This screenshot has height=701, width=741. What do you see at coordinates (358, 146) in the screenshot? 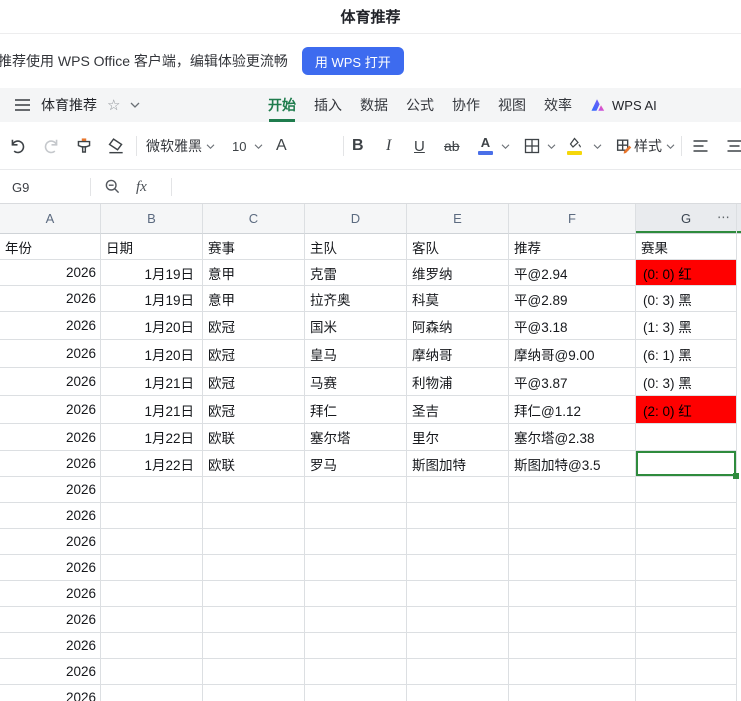
I see `bold-button: B` at bounding box center [358, 146].